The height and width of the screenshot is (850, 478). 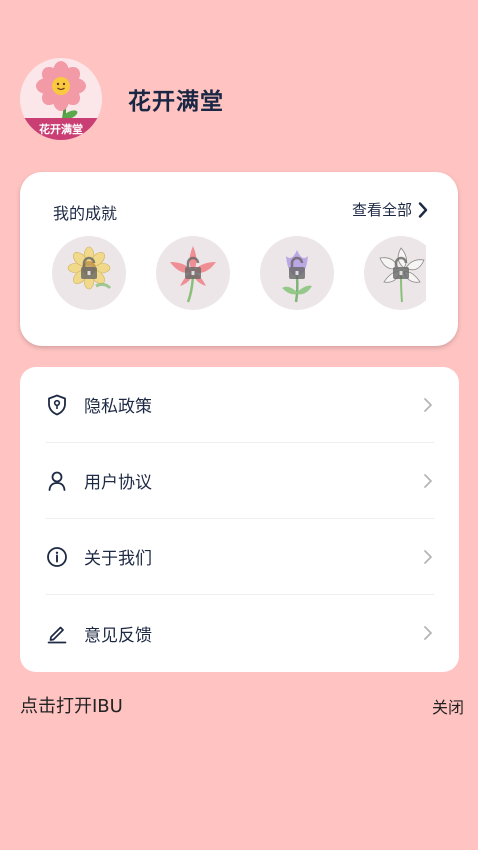 I want to click on white-flower-locked-badge-icon, so click(x=402, y=275).